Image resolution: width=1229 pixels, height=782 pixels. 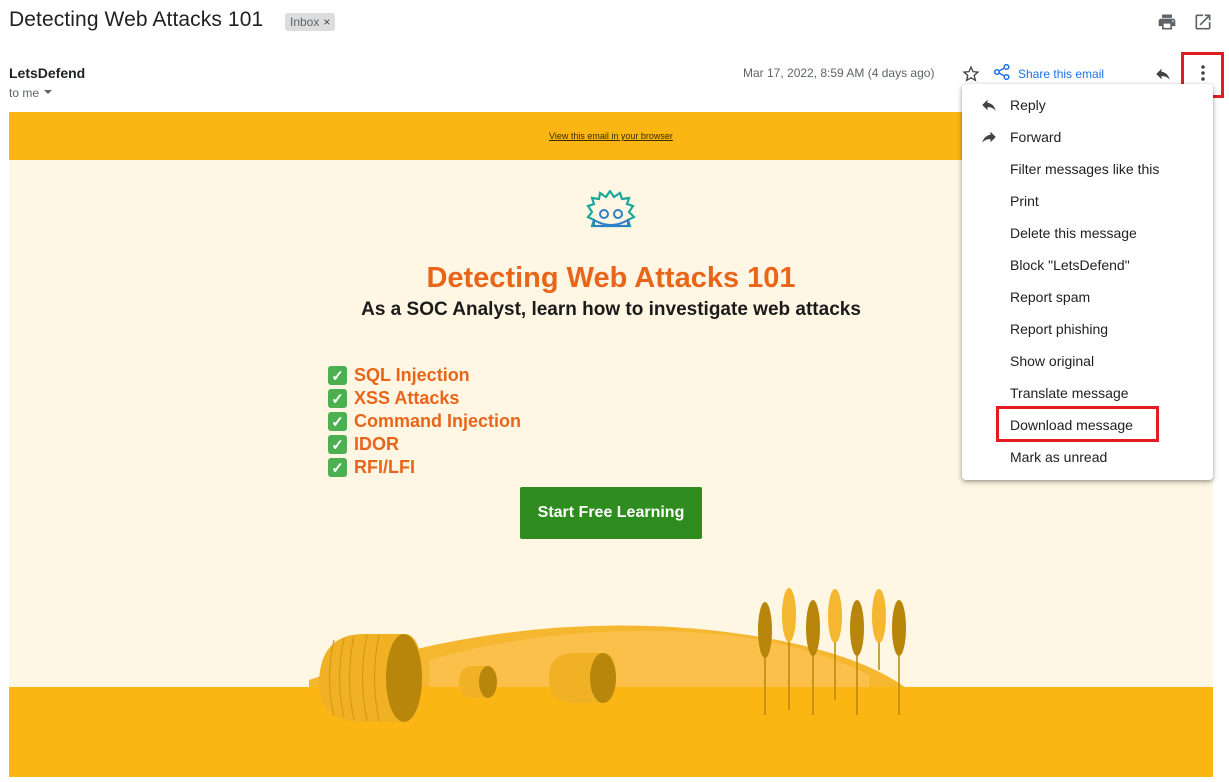 What do you see at coordinates (1070, 265) in the screenshot?
I see `menu-item-label: Block "LetsDefend"` at bounding box center [1070, 265].